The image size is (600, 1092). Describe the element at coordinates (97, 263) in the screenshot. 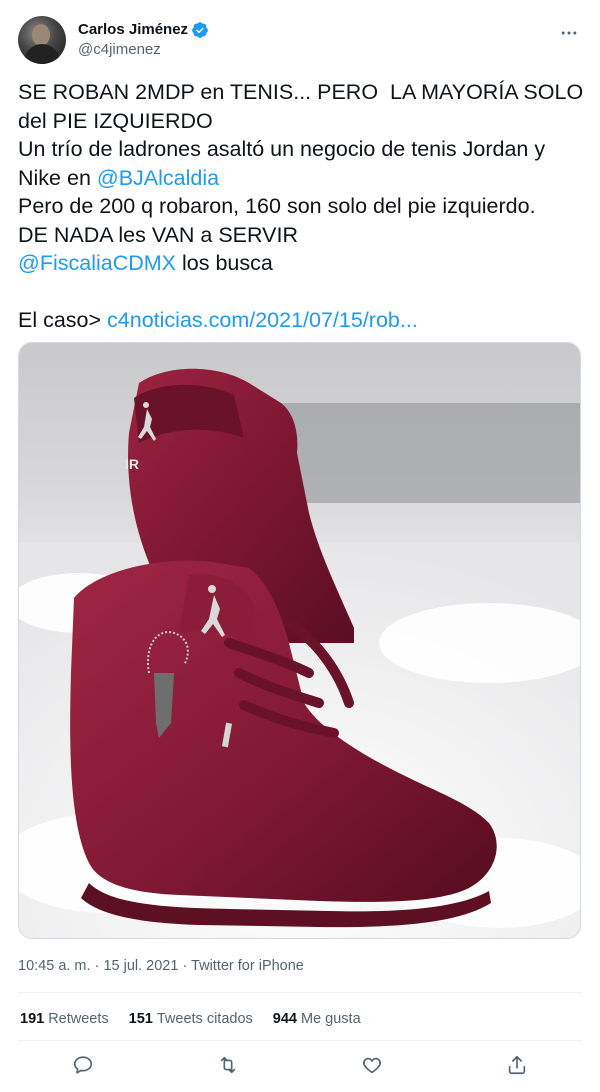

I see `mention-link: @FiscaliaCDMX` at that location.